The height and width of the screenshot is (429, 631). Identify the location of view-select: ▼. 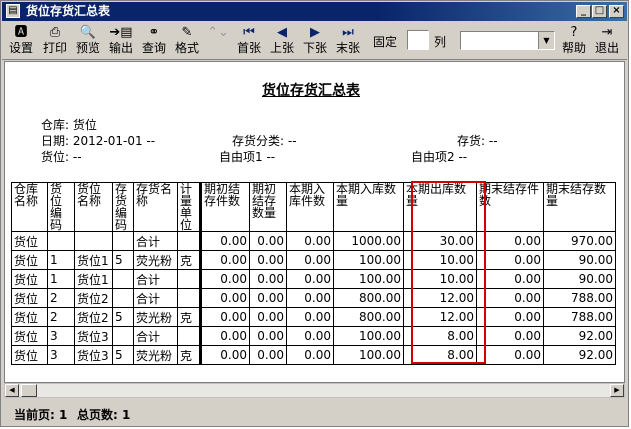
(507, 40).